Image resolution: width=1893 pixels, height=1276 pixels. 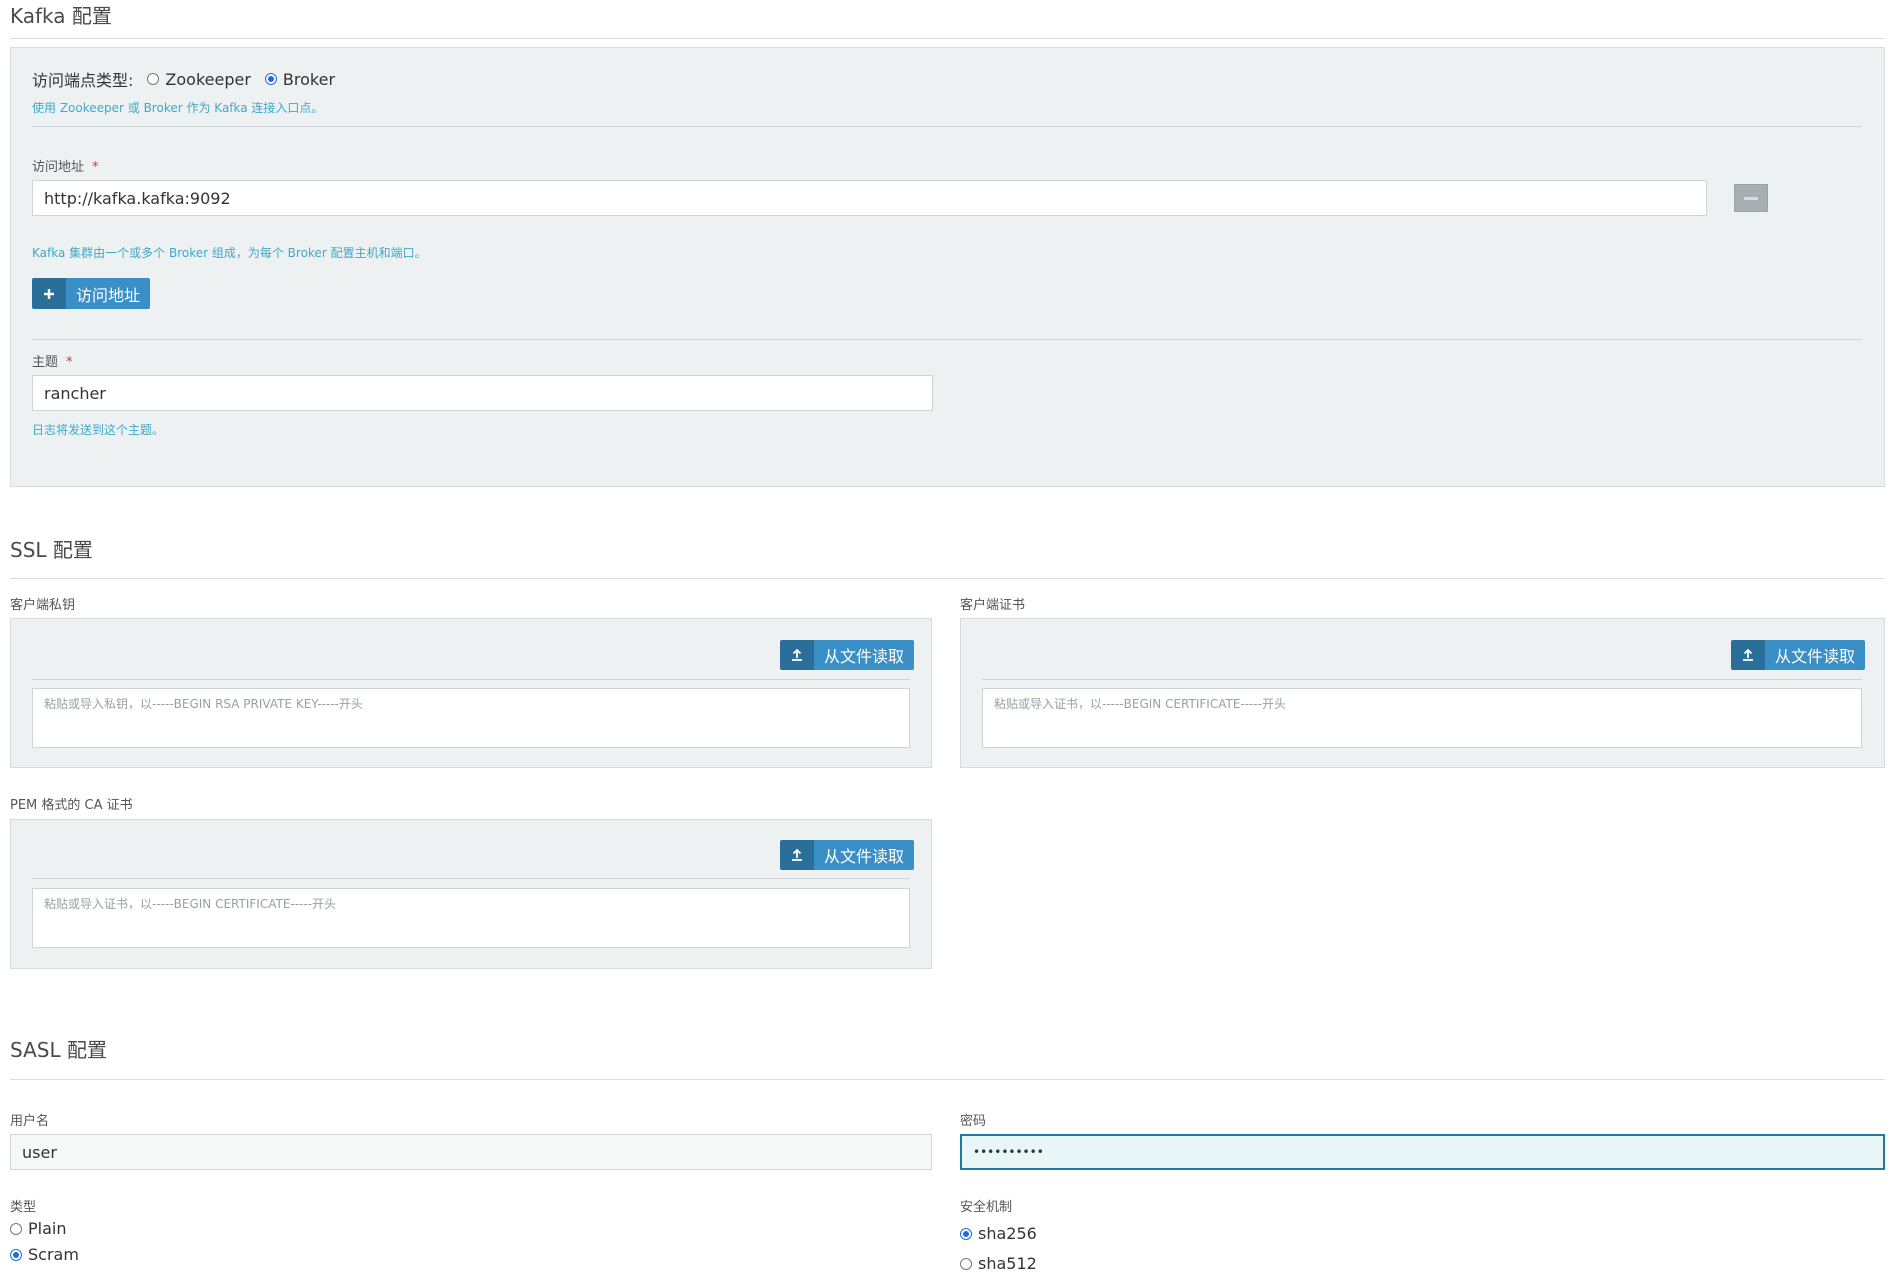 I want to click on topic-label-row: 主题 *, so click(x=52, y=360).